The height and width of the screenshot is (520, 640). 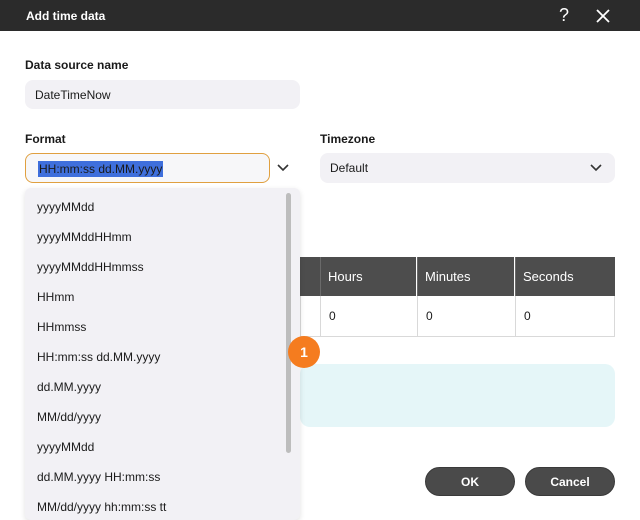 I want to click on seconds-value: 0, so click(x=565, y=316).